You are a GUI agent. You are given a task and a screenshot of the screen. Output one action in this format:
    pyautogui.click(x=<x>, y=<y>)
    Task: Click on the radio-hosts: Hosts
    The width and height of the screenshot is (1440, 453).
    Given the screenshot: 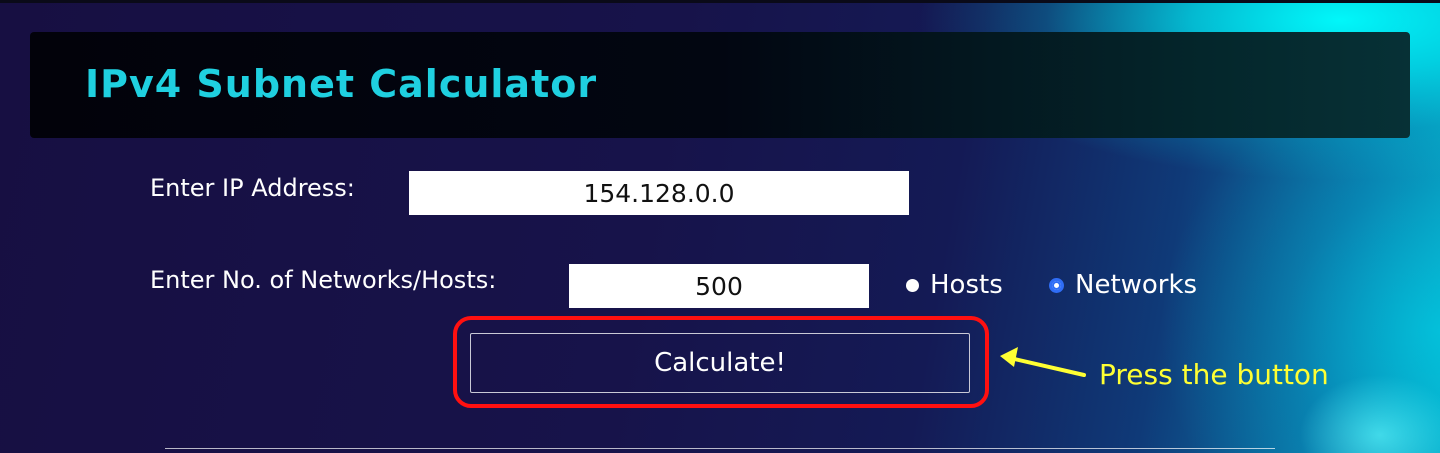 What is the action you would take?
    pyautogui.click(x=954, y=285)
    